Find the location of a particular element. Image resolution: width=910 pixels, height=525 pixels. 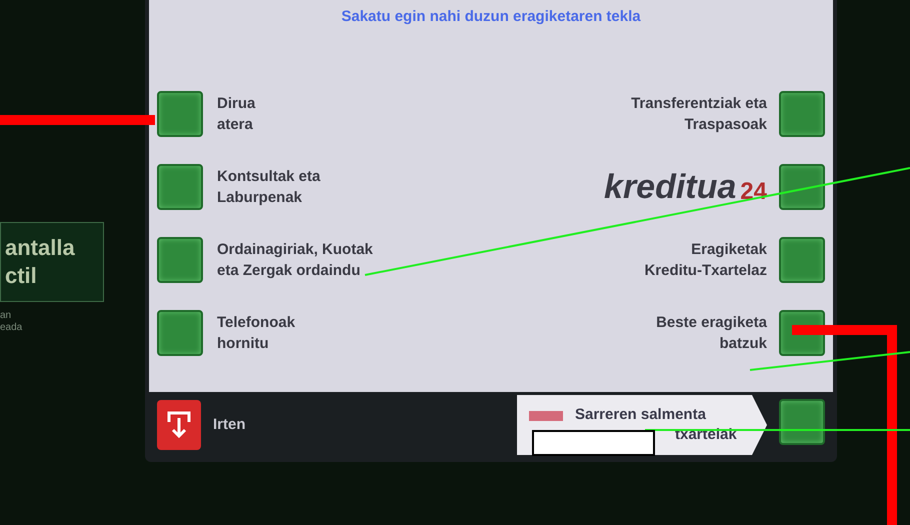

exit-button: Irten is located at coordinates (201, 425).